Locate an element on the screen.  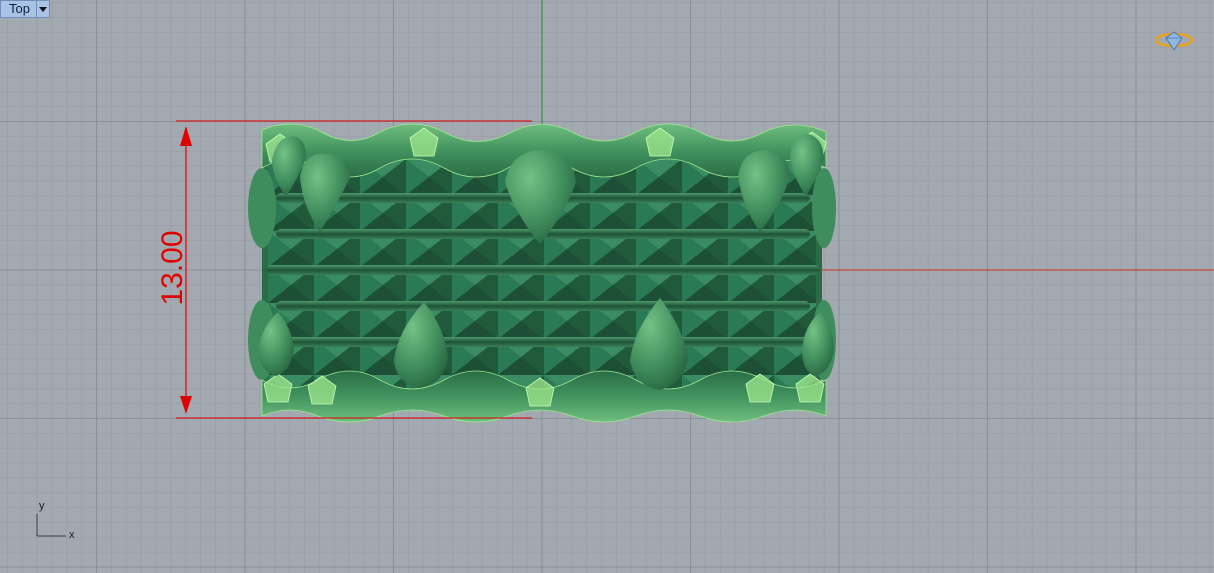
viewport-dropdown-button is located at coordinates (42, 9).